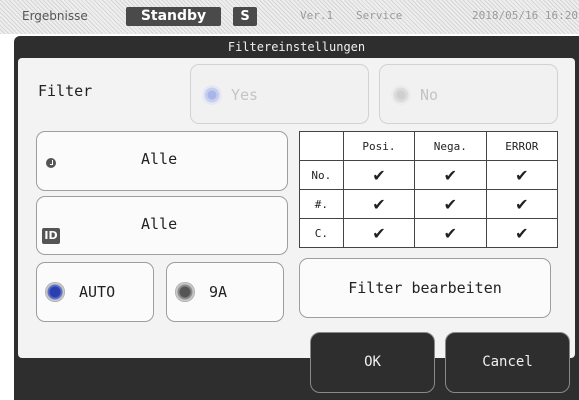 This screenshot has height=400, width=579. Describe the element at coordinates (55, 292) in the screenshot. I see `radio-auto-dot` at that location.